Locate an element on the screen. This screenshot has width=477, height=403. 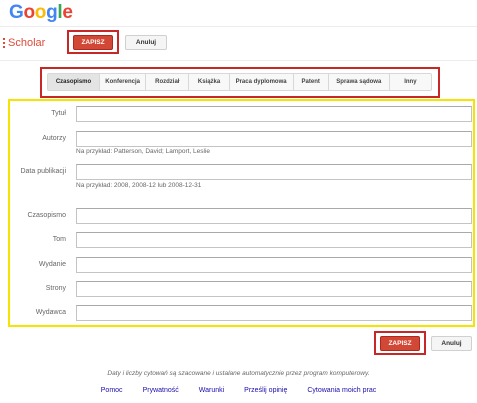
footer-link-help: Pomoc is located at coordinates (112, 390).